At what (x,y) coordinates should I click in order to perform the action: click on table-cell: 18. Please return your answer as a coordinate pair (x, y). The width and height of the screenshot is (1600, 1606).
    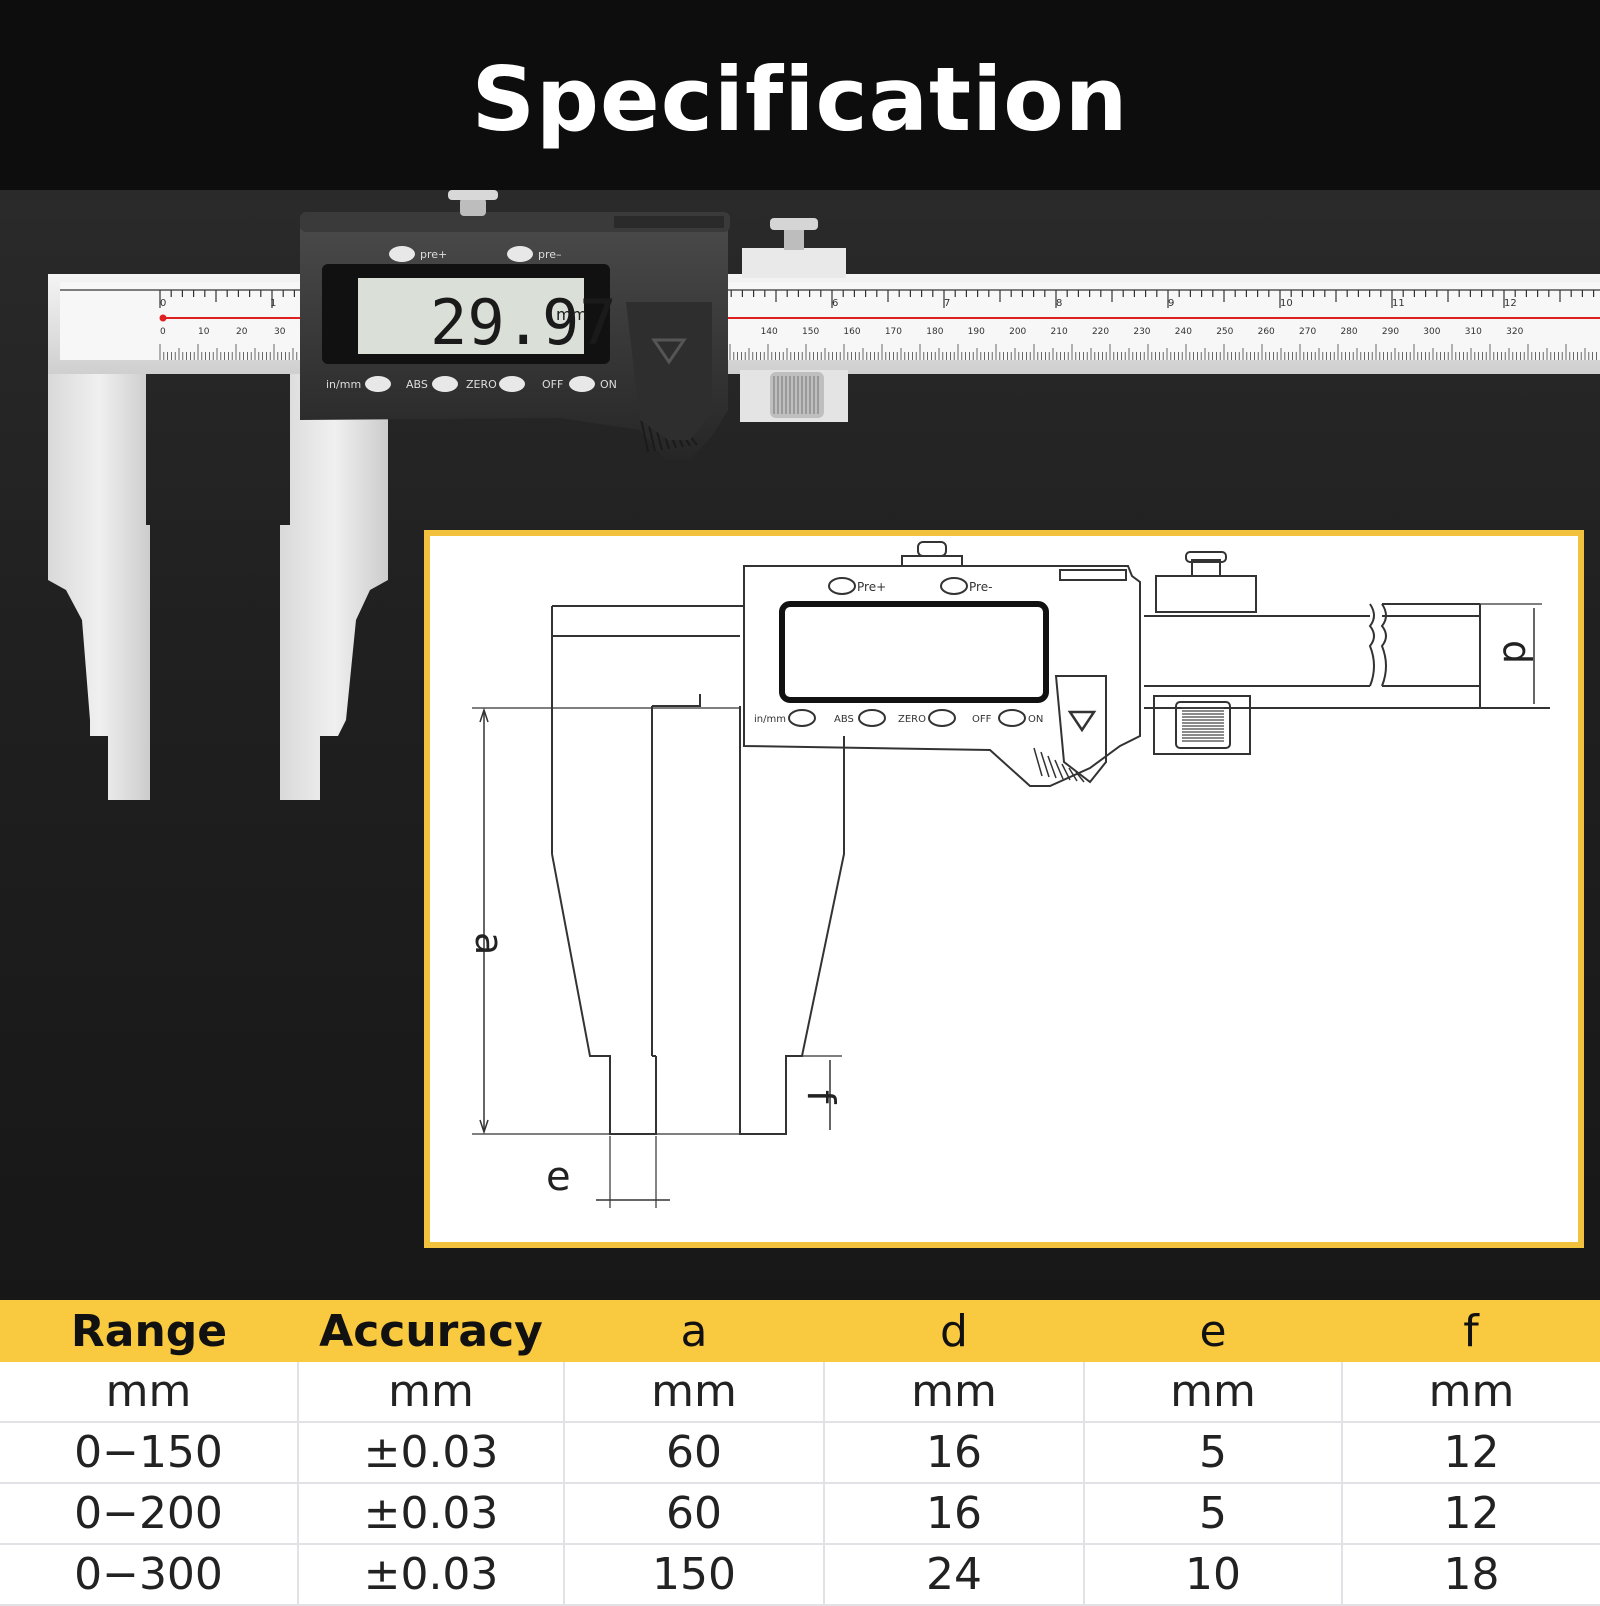
    Looking at the image, I should click on (1471, 1575).